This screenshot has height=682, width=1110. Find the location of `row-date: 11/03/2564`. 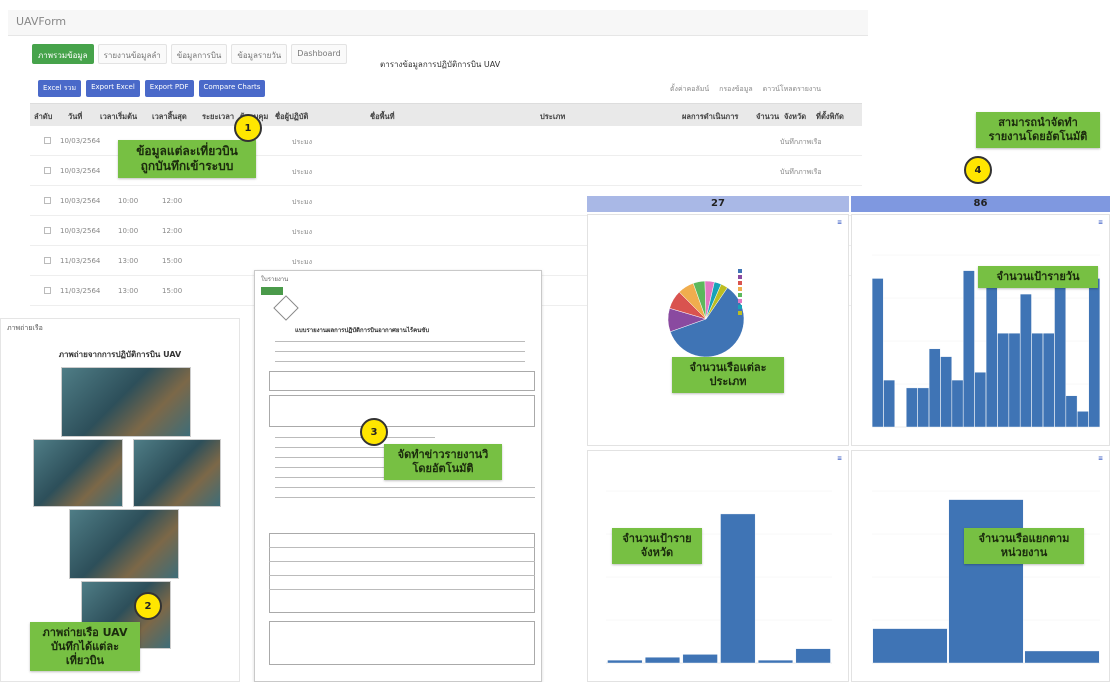

row-date: 11/03/2564 is located at coordinates (80, 261).